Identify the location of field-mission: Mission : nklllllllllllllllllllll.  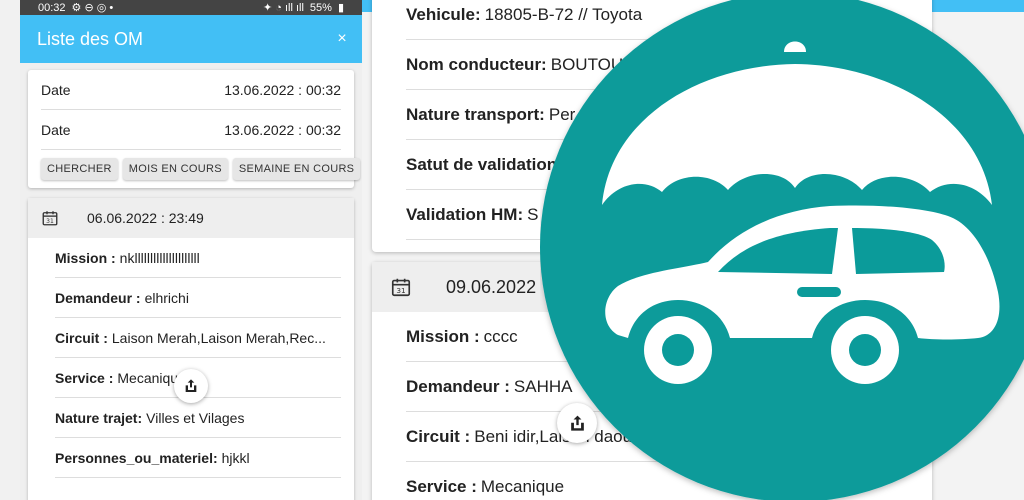
(198, 258).